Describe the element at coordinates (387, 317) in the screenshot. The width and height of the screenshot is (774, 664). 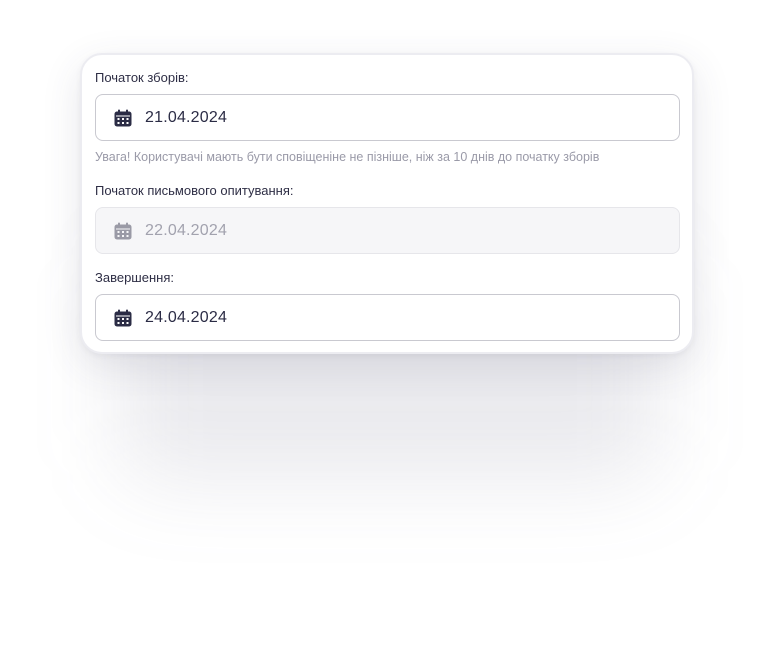
I see `completion-date-input: 24.04.2024` at that location.